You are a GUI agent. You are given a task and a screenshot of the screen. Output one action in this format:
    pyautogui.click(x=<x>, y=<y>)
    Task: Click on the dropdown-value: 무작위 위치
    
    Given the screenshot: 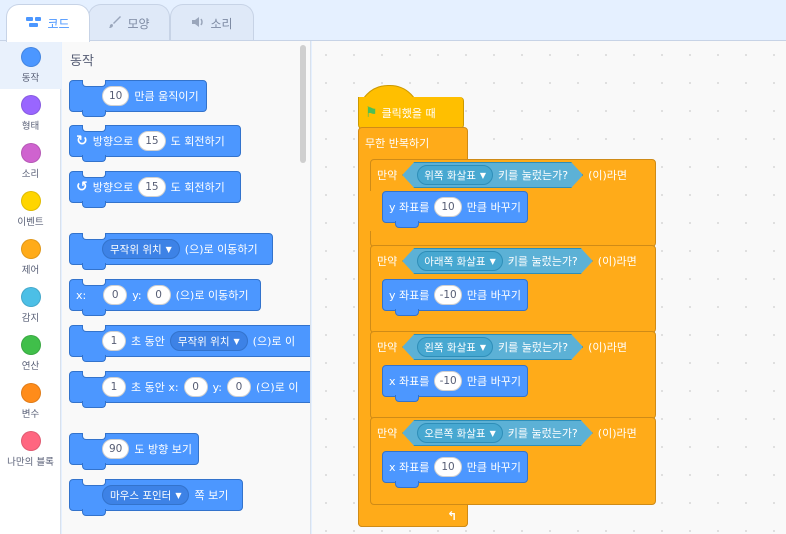 What is the action you would take?
    pyautogui.click(x=203, y=341)
    